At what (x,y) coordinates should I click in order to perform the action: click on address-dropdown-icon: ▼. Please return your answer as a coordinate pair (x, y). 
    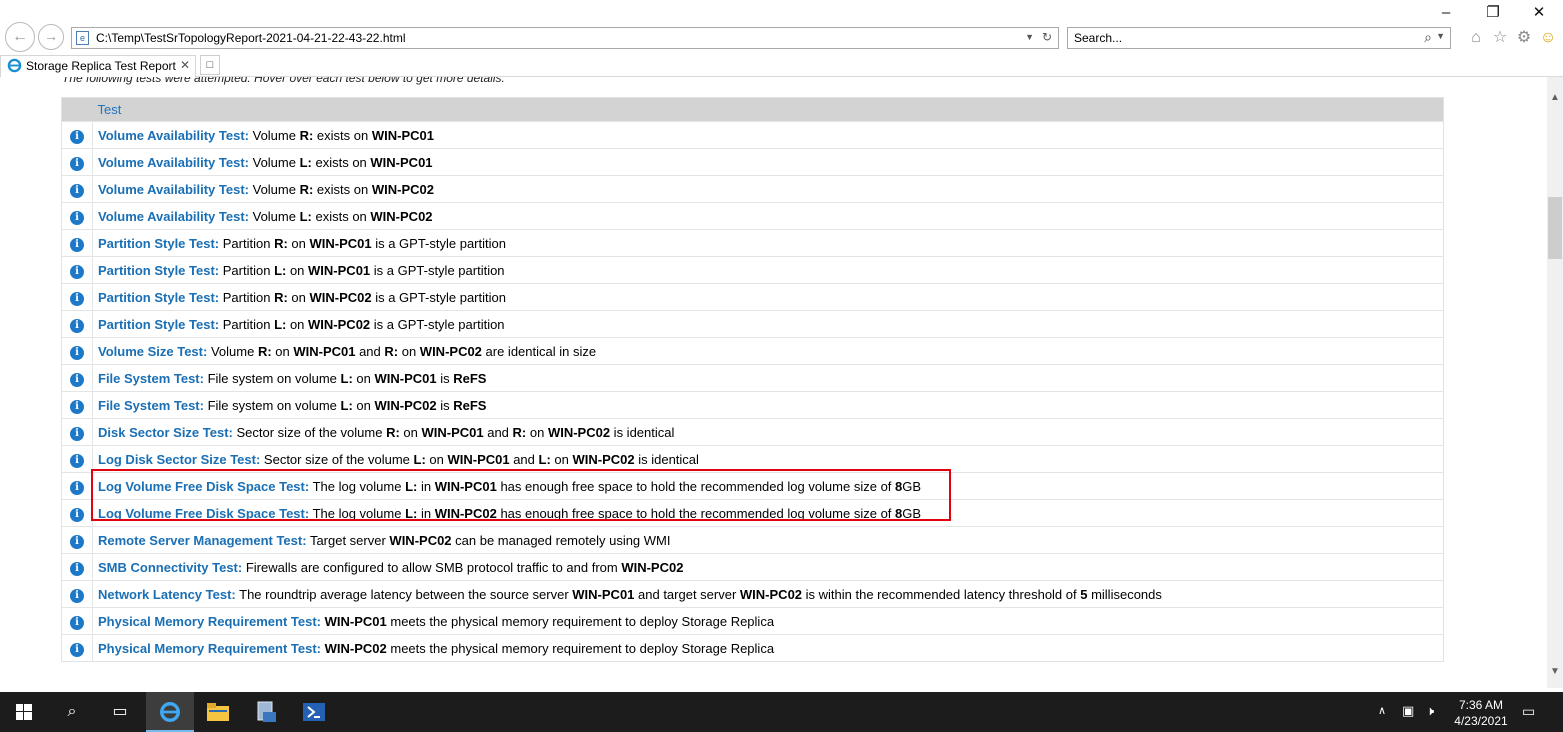
    Looking at the image, I should click on (1029, 37).